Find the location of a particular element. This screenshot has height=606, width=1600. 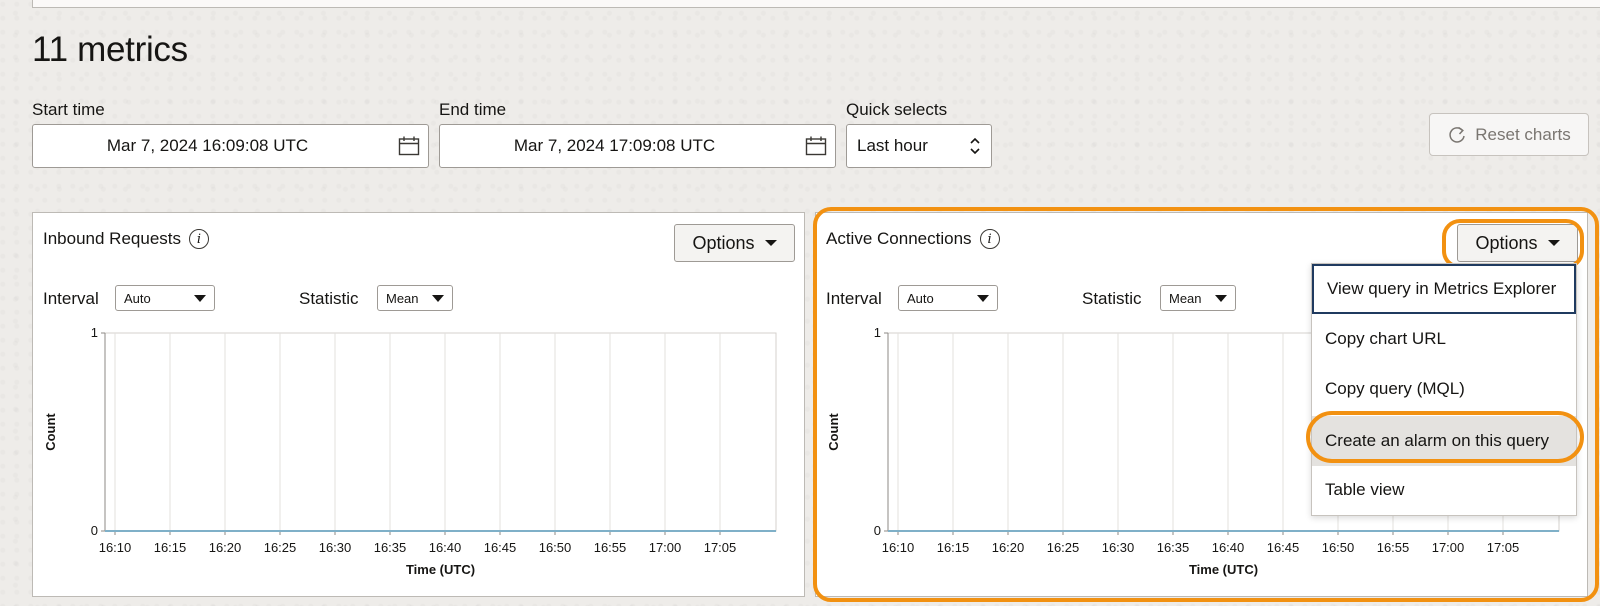

chart-title-text: Inbound Requests is located at coordinates (112, 238).